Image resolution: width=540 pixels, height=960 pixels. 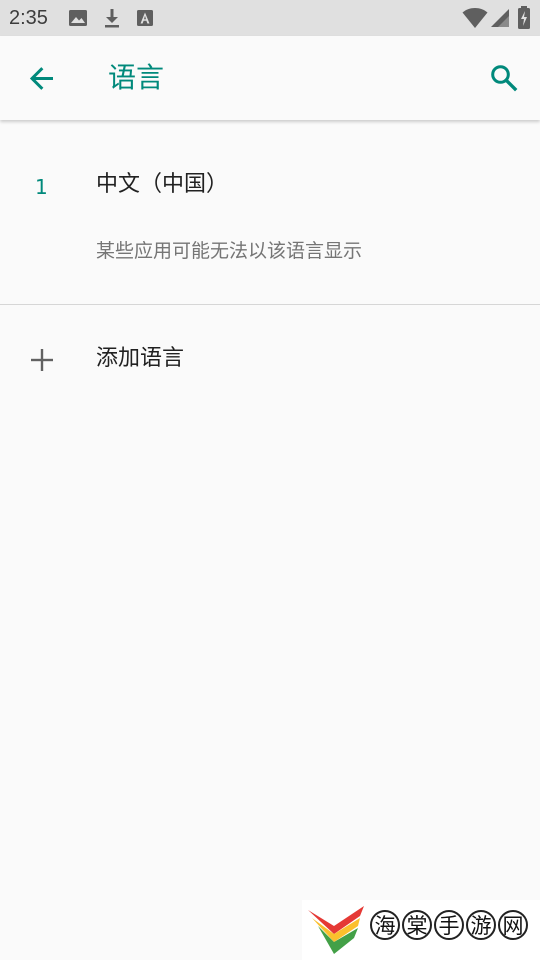 What do you see at coordinates (42, 360) in the screenshot?
I see `plus-icon` at bounding box center [42, 360].